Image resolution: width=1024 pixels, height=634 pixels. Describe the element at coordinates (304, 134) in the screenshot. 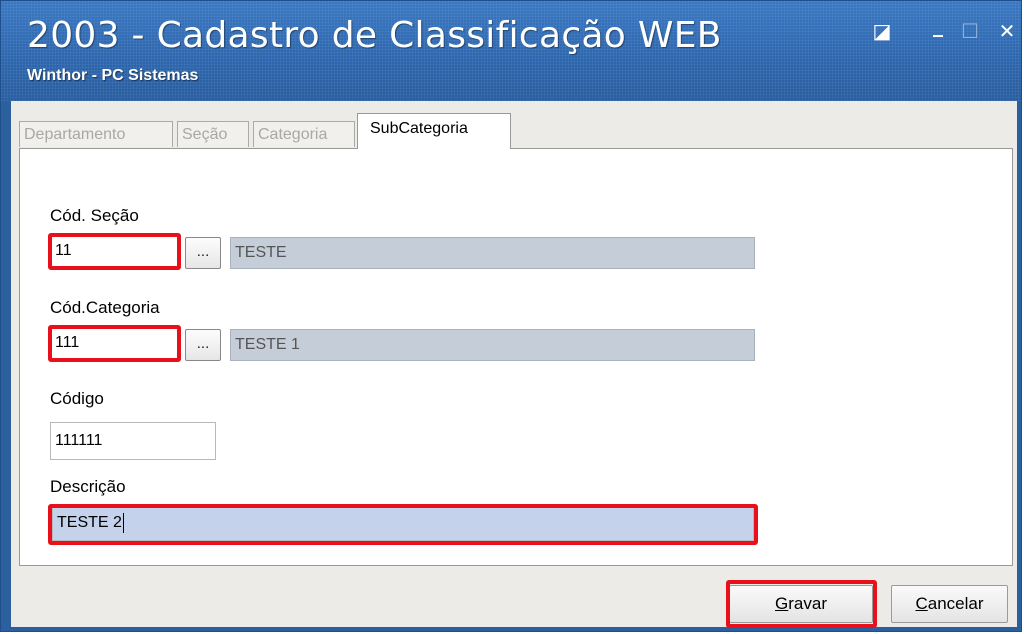

I see `tab-categoria: Categoria` at that location.